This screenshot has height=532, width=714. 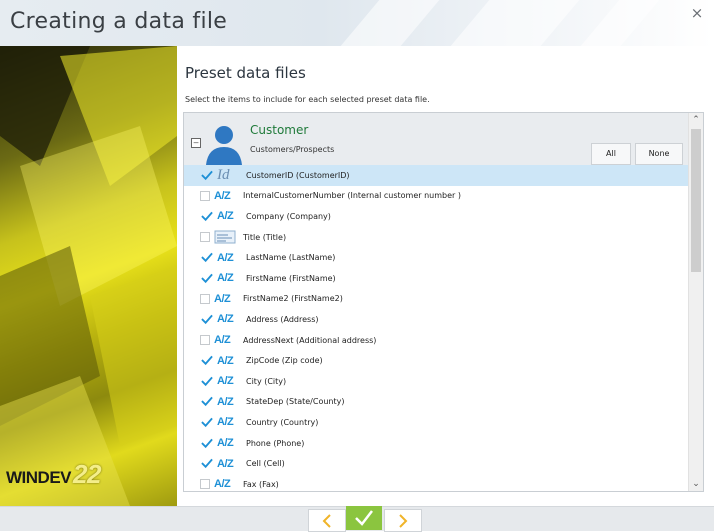 I want to click on next-button, so click(x=403, y=520).